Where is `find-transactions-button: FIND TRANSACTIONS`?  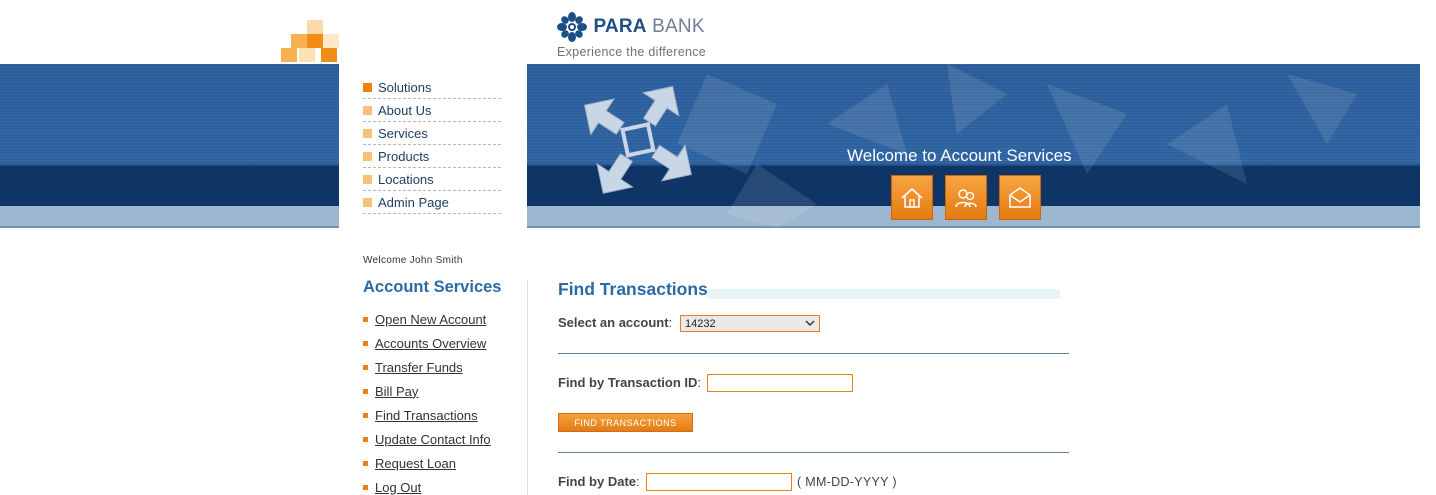
find-transactions-button: FIND TRANSACTIONS is located at coordinates (625, 422).